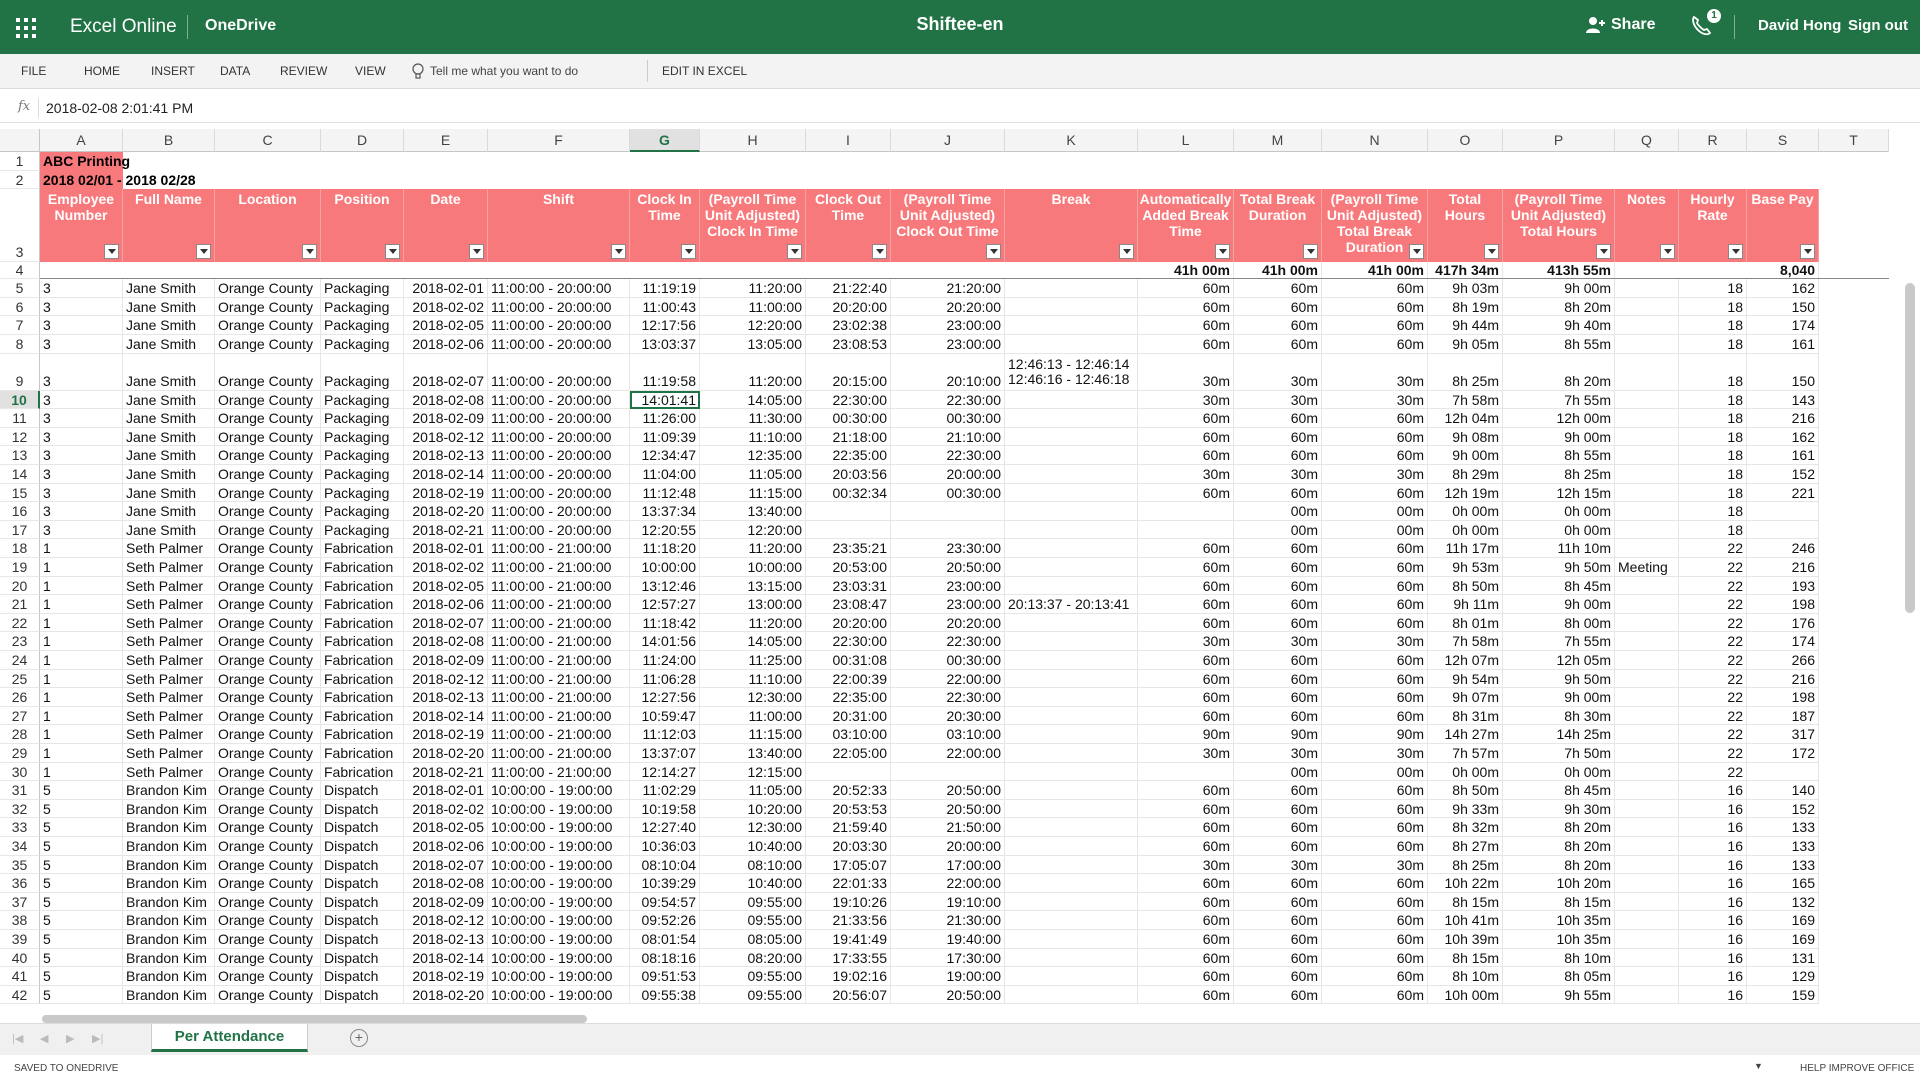 The height and width of the screenshot is (1080, 1920). What do you see at coordinates (1783, 400) in the screenshot?
I see `table-cell: 143` at bounding box center [1783, 400].